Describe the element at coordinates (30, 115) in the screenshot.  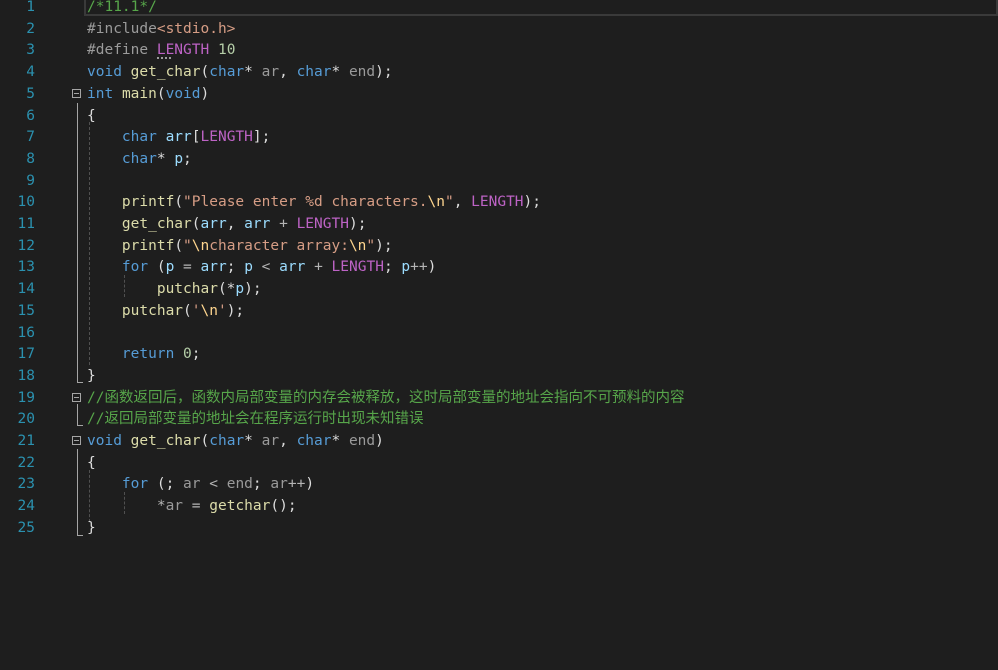
I see `line-number: 6` at that location.